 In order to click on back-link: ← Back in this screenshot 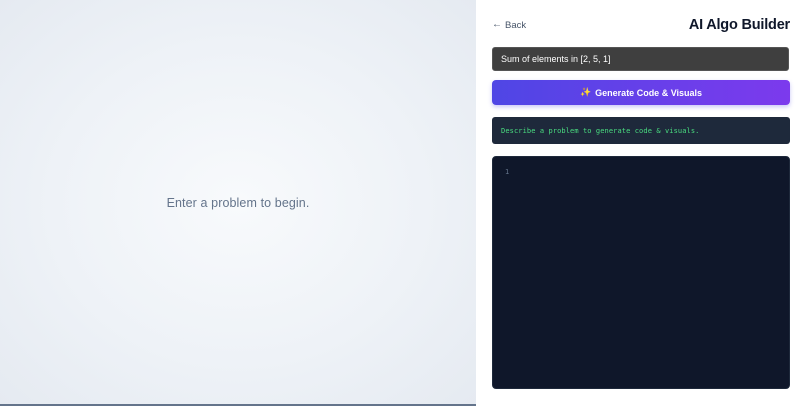, I will do `click(509, 25)`.